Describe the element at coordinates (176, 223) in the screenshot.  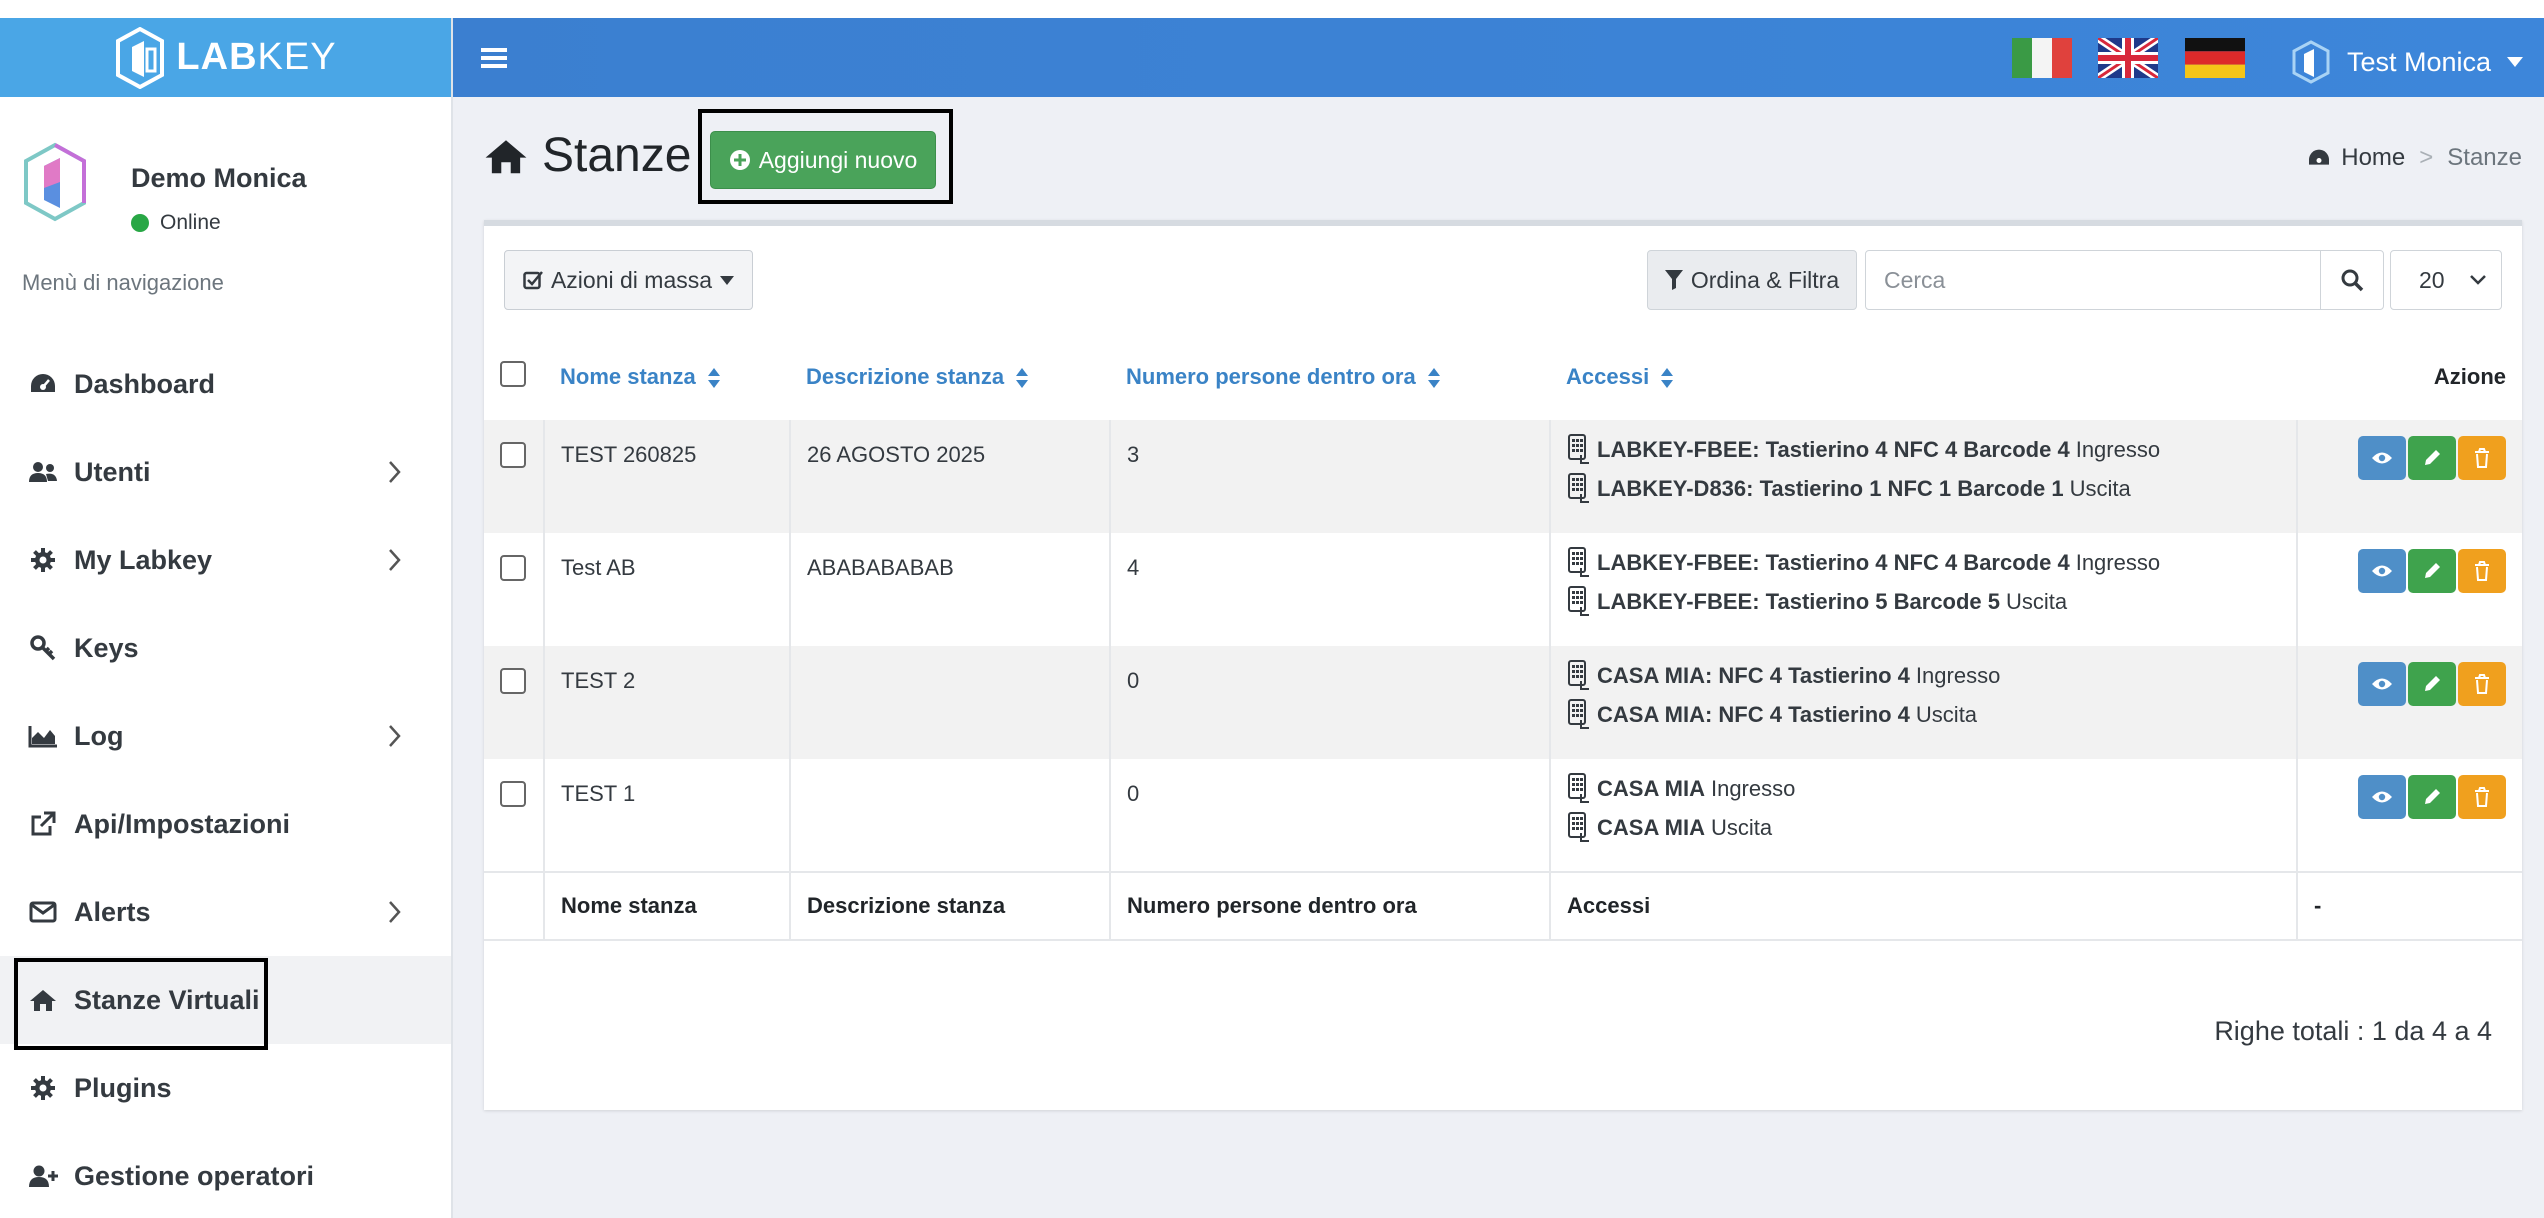
I see `user-status: Online` at that location.